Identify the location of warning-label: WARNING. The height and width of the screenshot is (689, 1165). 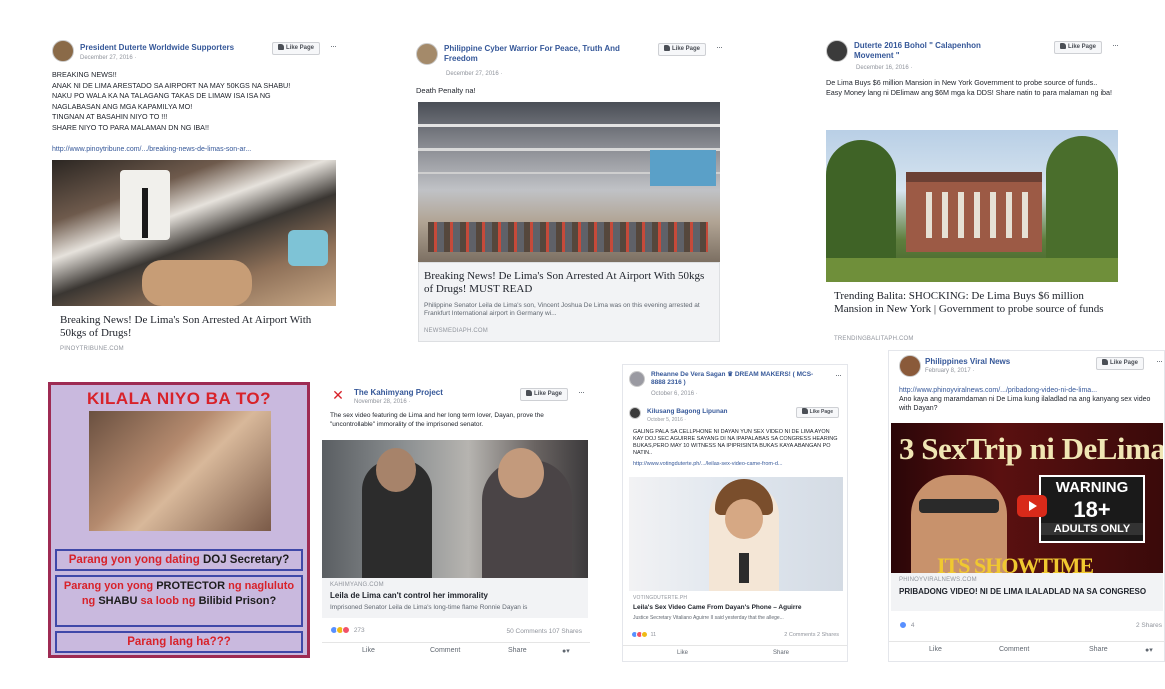
(1092, 487).